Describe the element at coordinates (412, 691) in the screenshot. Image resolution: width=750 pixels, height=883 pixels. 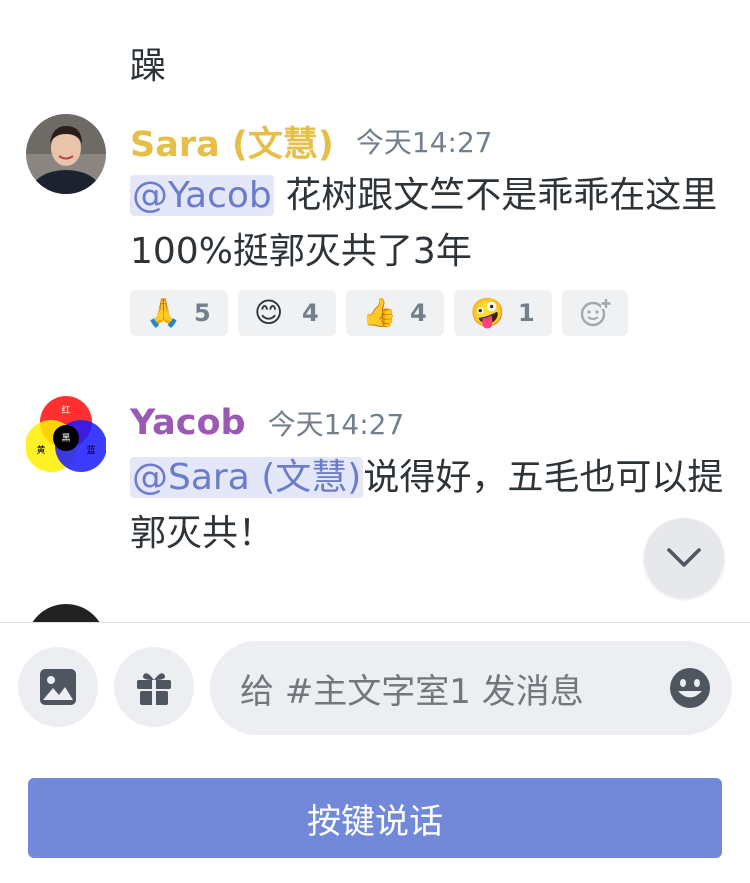
I see `message-input-placeholder: 给 #主文字室1 发消息` at that location.